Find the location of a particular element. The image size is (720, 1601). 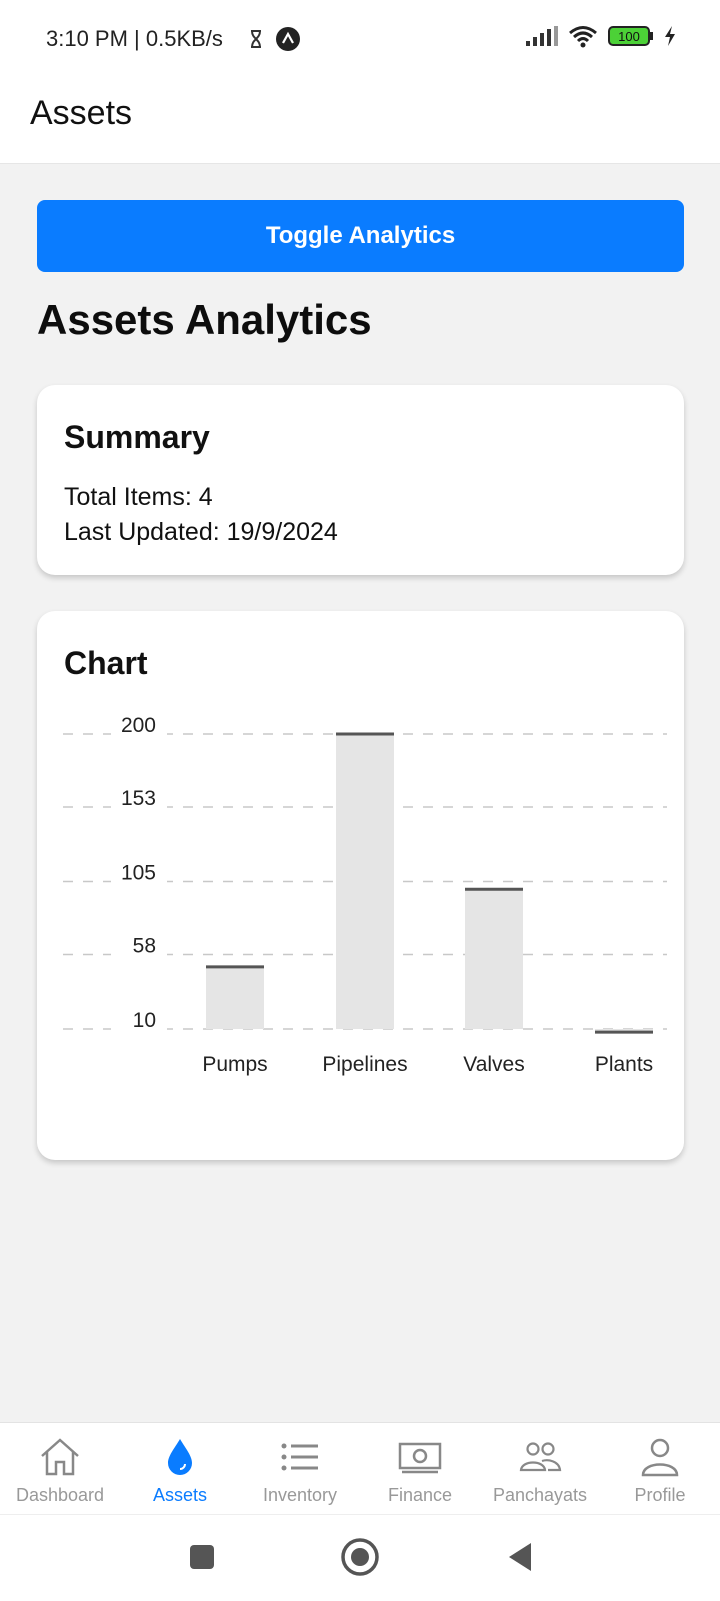

data-saver-icon is located at coordinates (256, 39).